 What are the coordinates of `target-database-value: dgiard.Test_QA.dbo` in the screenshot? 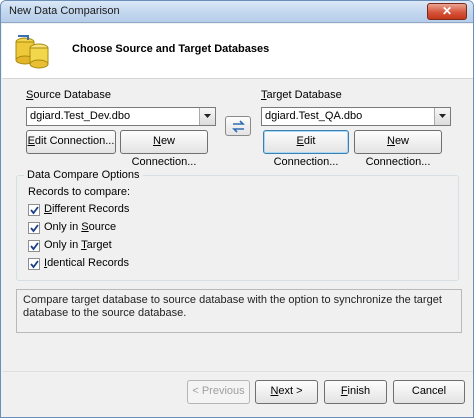 It's located at (314, 116).